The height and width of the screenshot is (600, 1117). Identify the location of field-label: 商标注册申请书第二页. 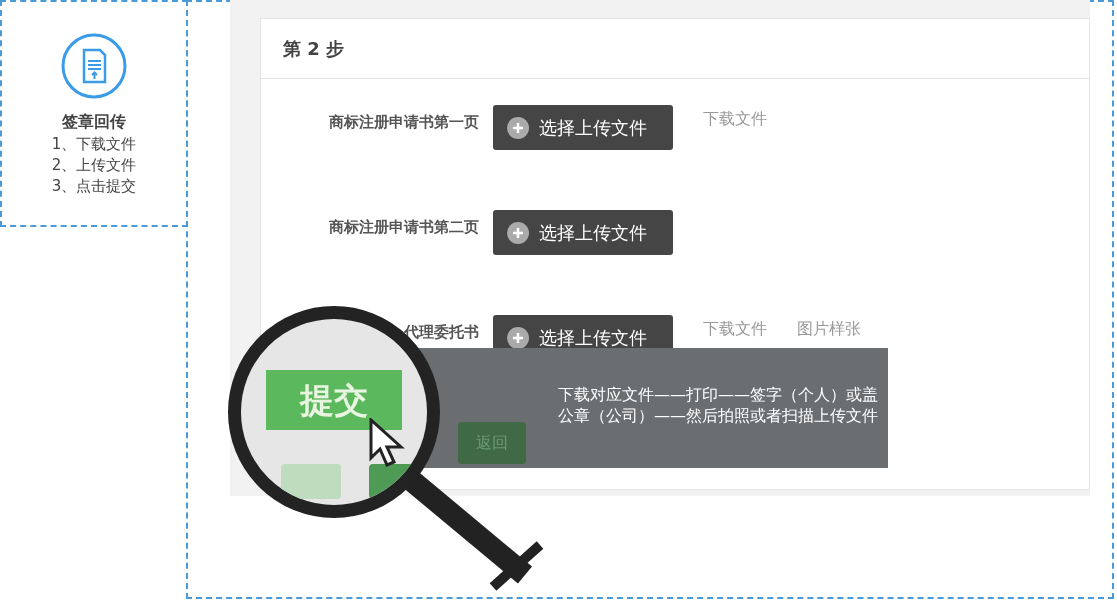
(404, 227).